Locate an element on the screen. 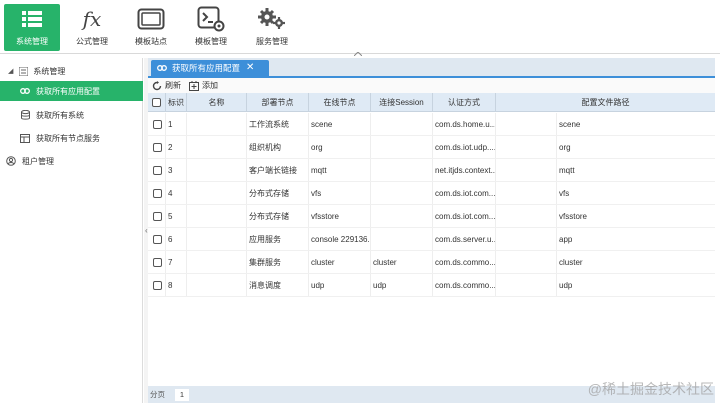 The width and height of the screenshot is (720, 403). link-icon is located at coordinates (25, 91).